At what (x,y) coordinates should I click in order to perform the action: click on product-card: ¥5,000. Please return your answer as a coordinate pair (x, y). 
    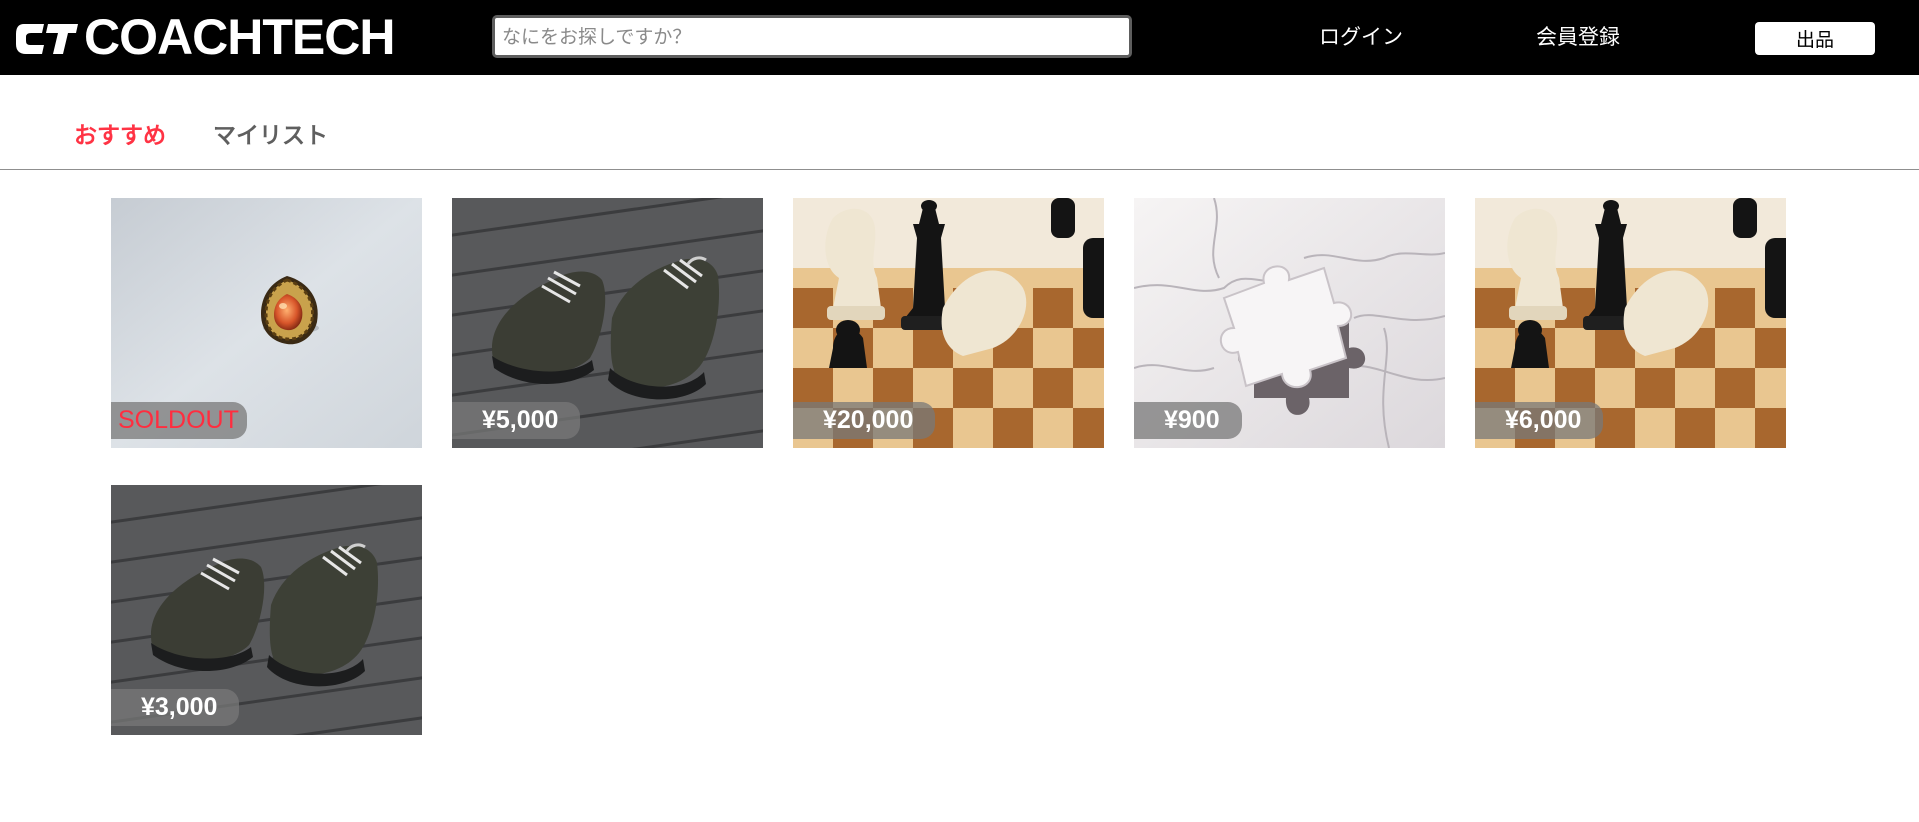
    Looking at the image, I should click on (607, 323).